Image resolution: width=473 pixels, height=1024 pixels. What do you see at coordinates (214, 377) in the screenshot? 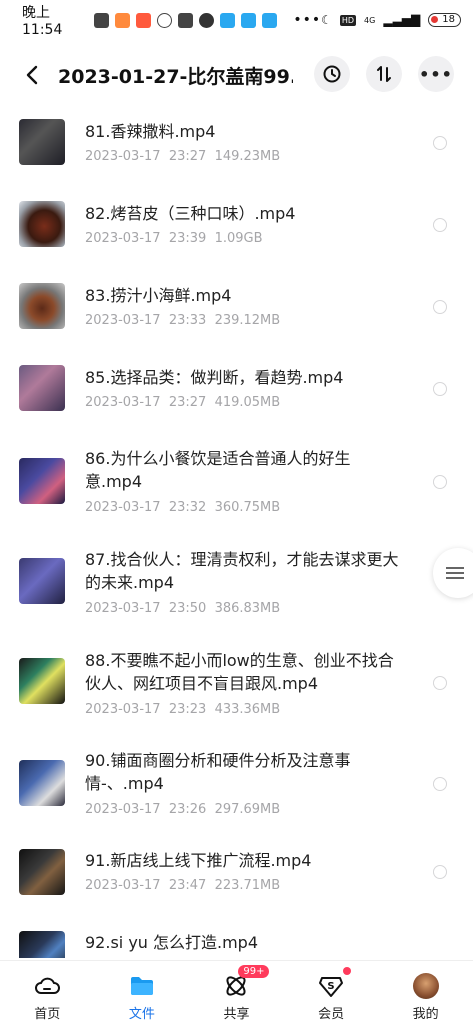
I see `file-name: 85.选择品类：做判断，看趋势.mp4` at bounding box center [214, 377].